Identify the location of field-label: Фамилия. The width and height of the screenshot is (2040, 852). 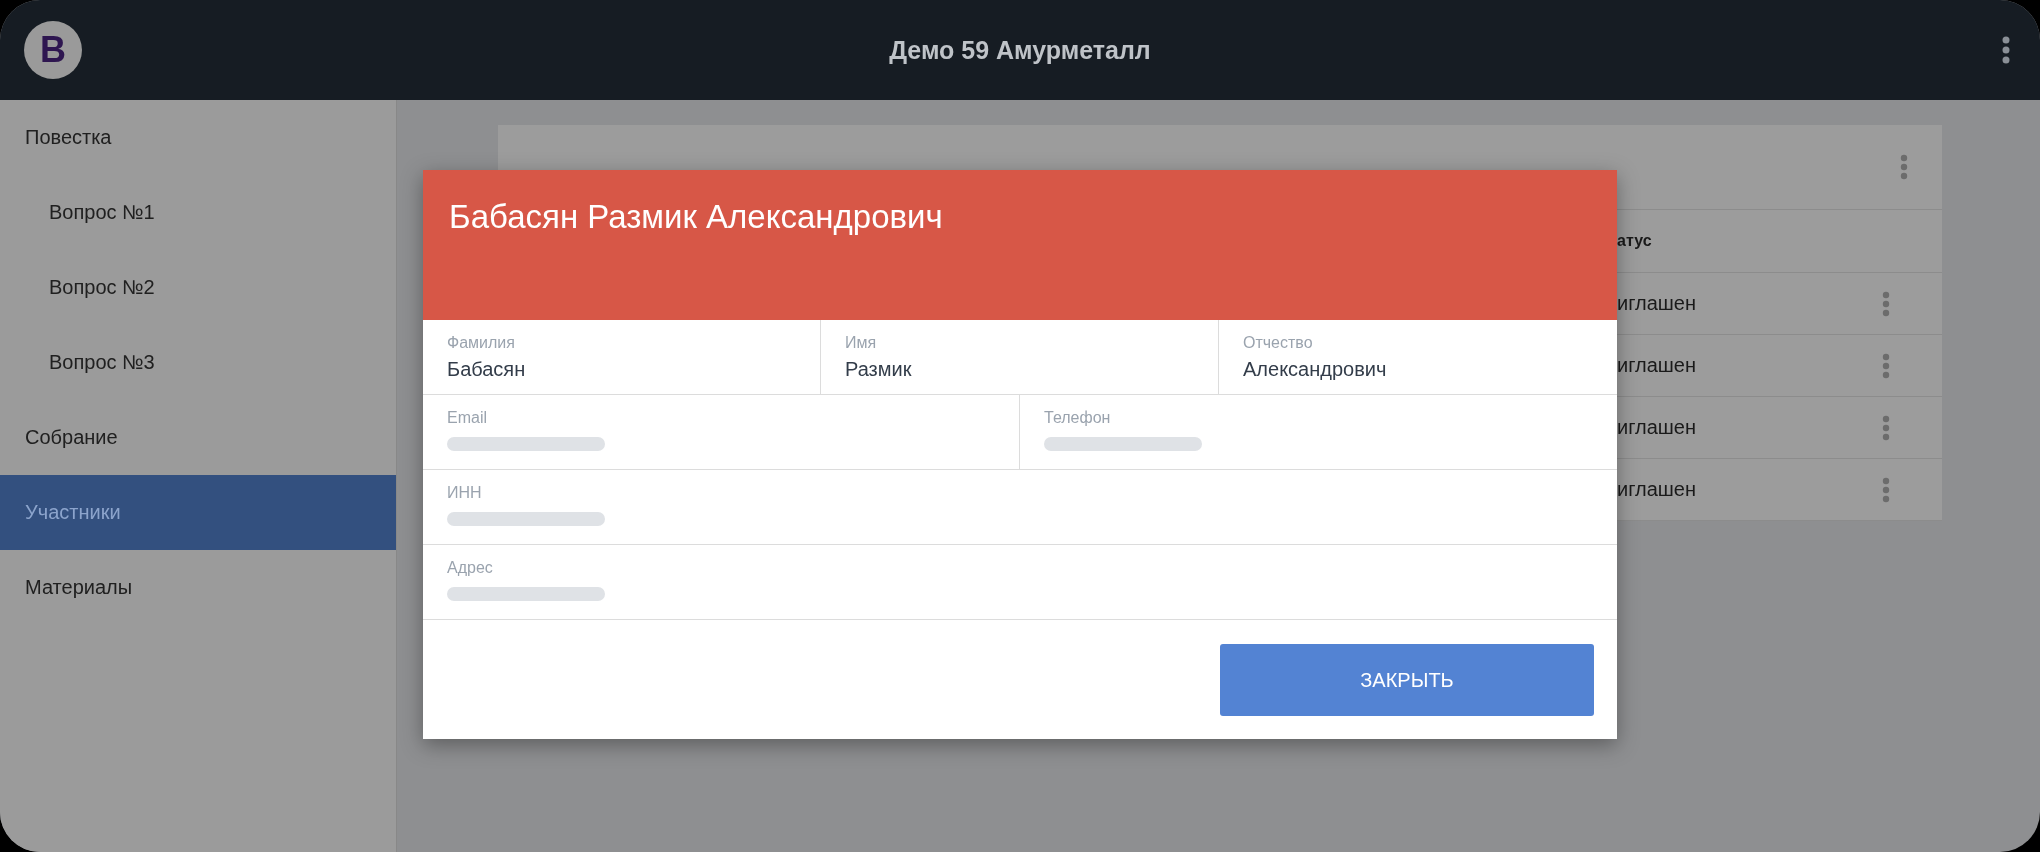
(481, 343).